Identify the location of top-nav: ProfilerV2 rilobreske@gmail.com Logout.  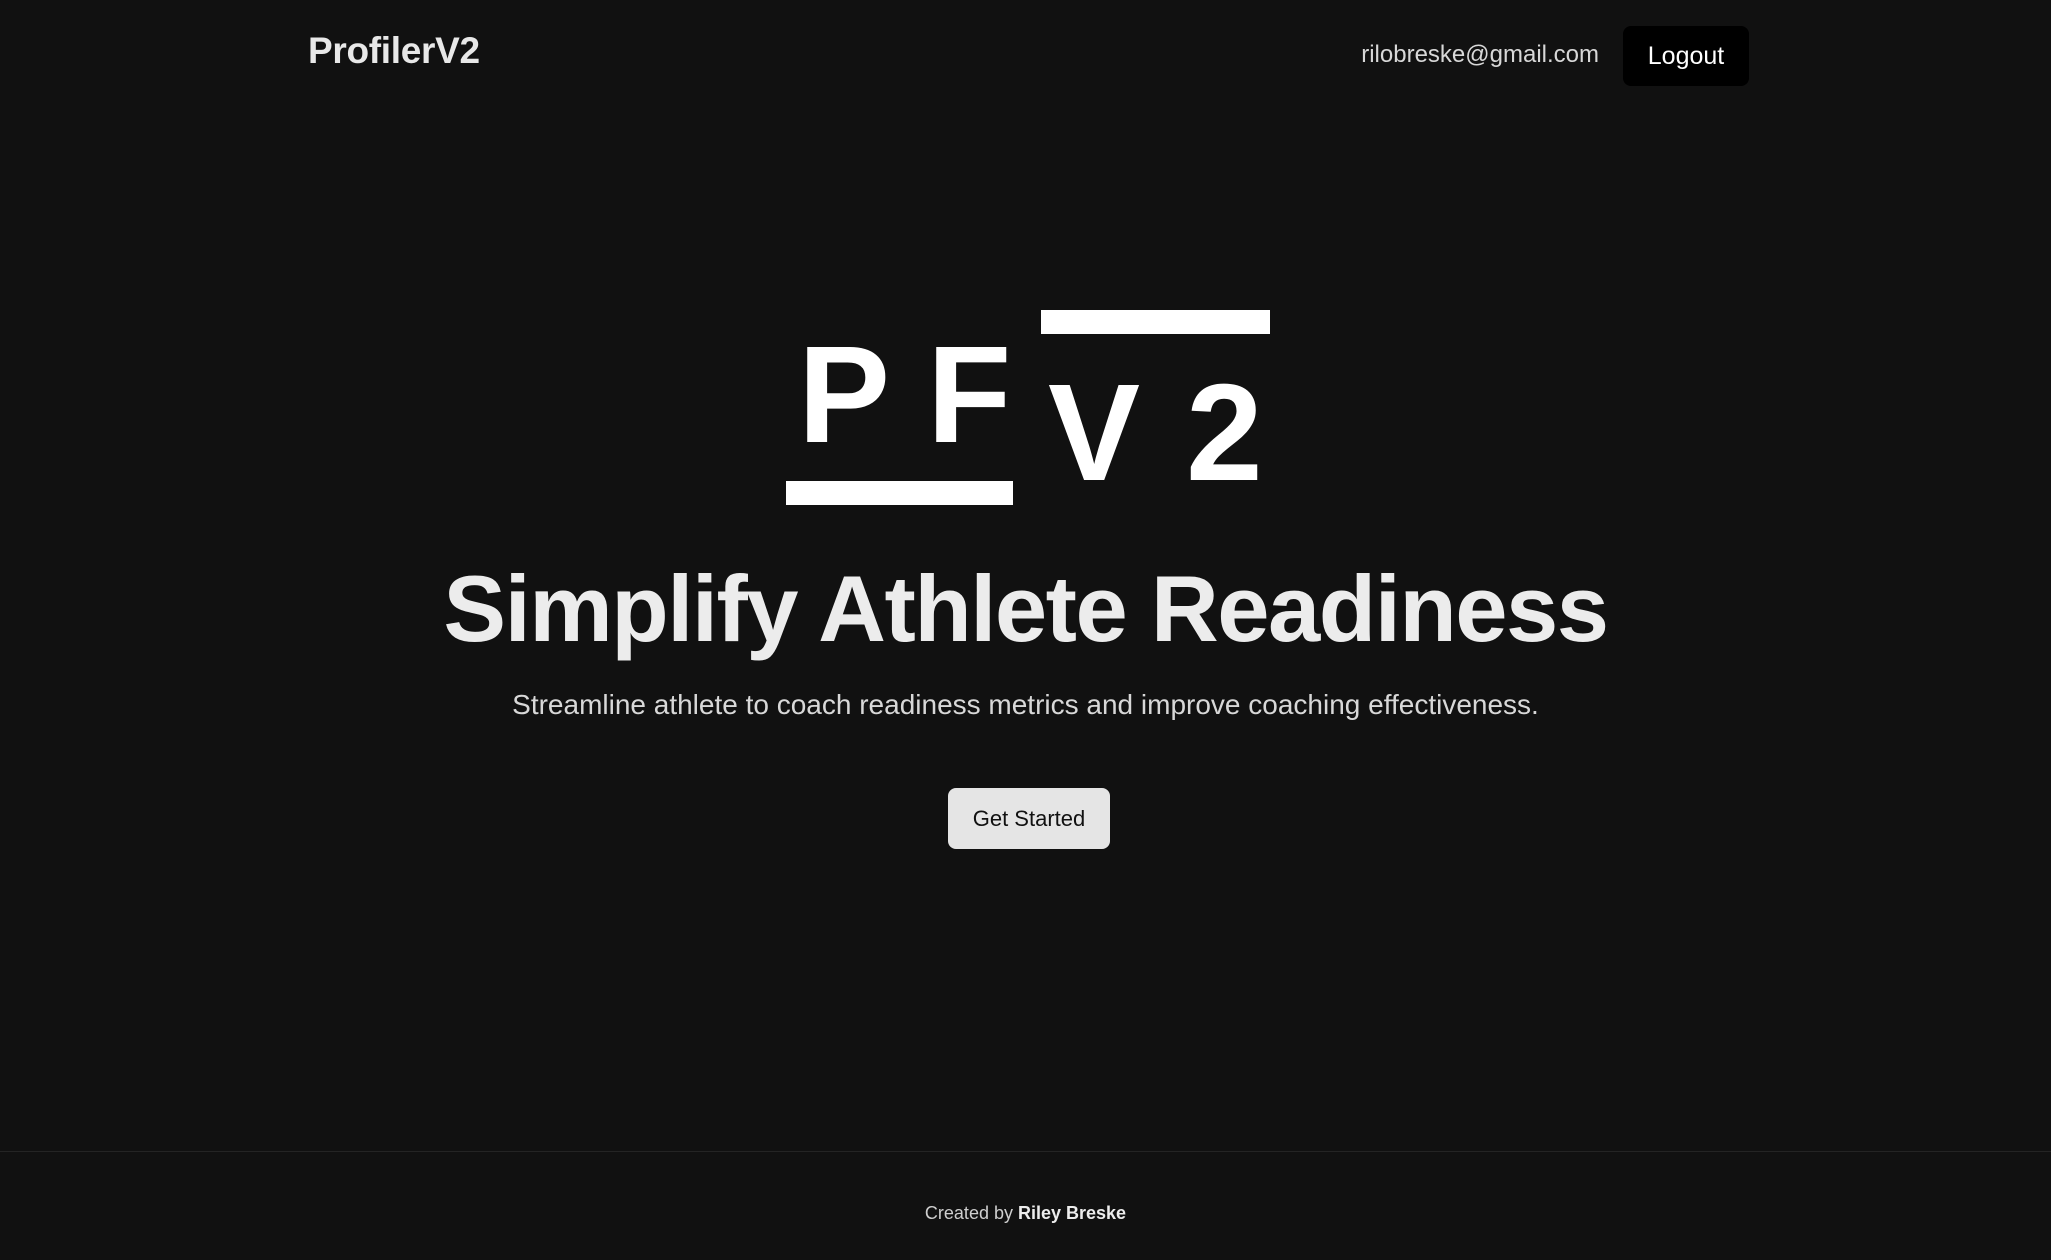
(1025, 56).